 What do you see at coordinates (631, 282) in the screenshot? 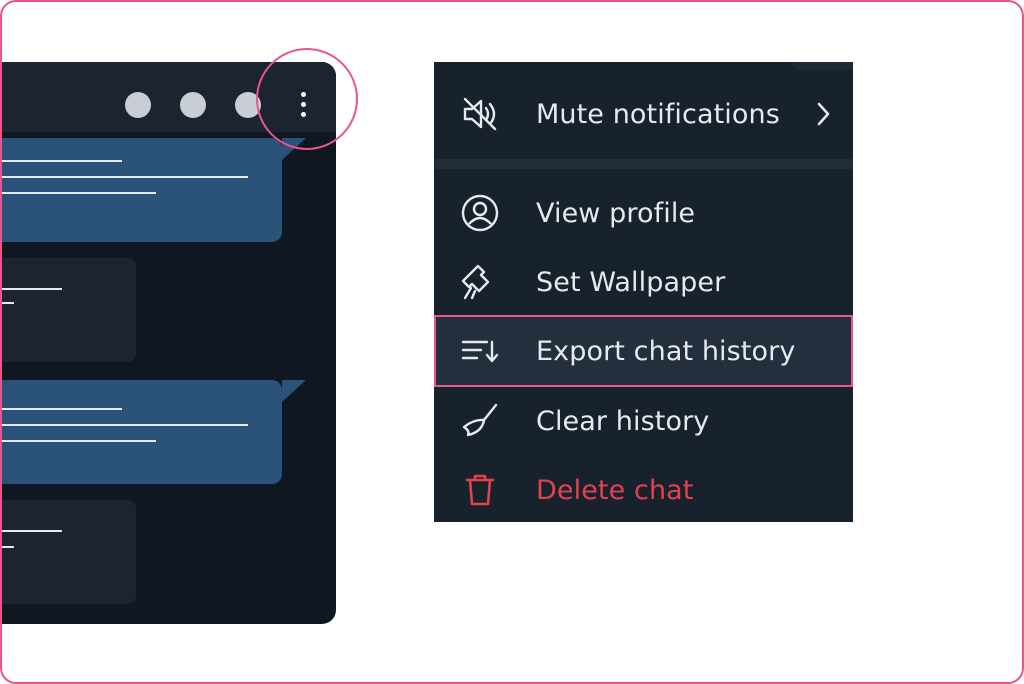
I see `menu-item-label: Set Wallpaper` at bounding box center [631, 282].